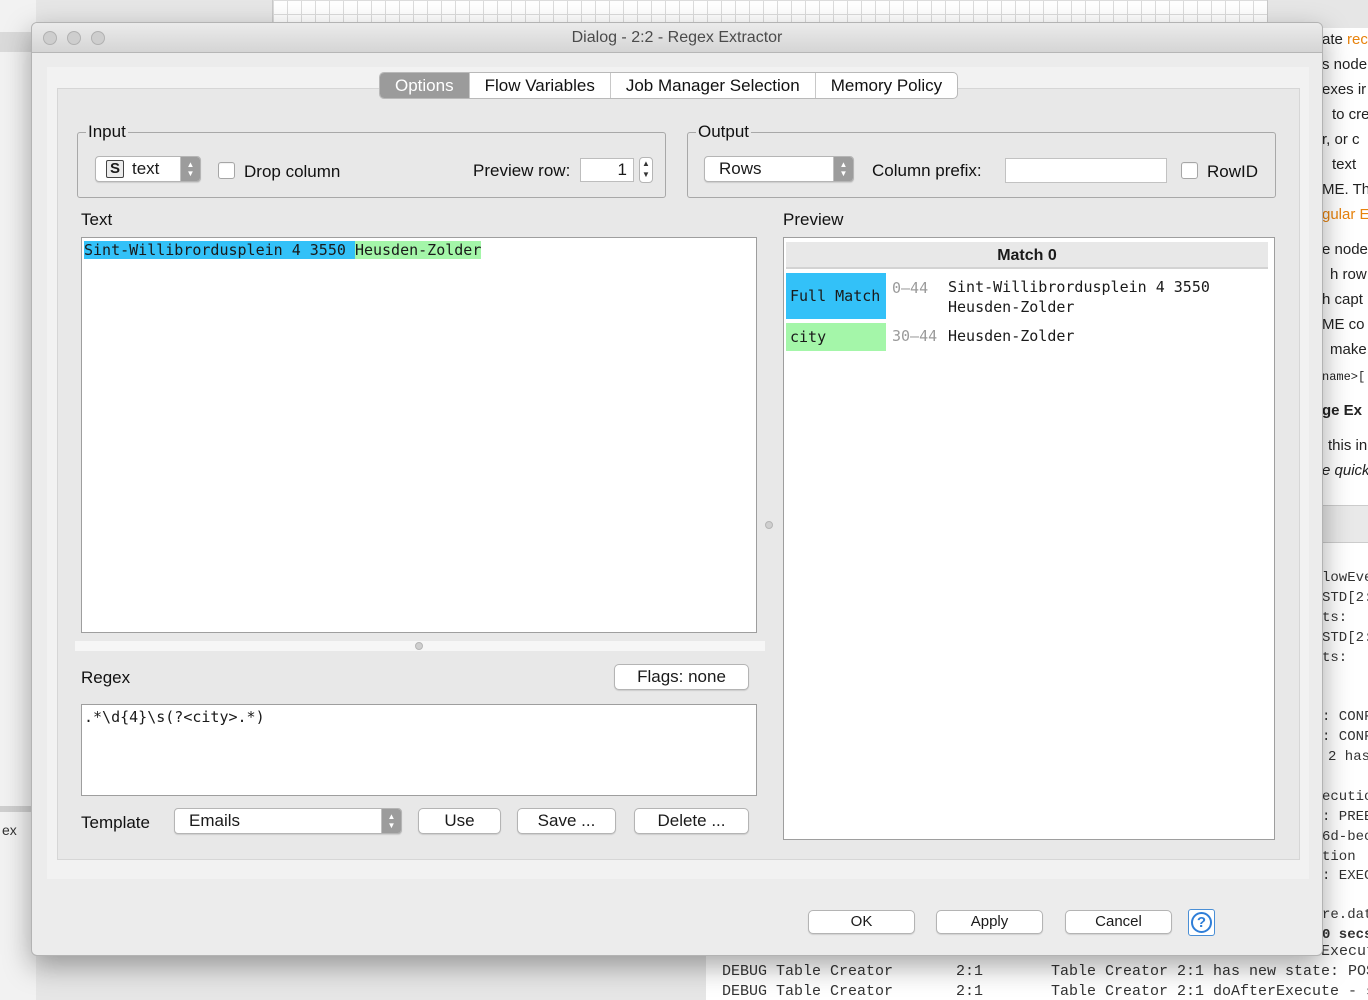 The height and width of the screenshot is (1000, 1368). Describe the element at coordinates (1345, 214) in the screenshot. I see `doc-link: gular Ex` at that location.